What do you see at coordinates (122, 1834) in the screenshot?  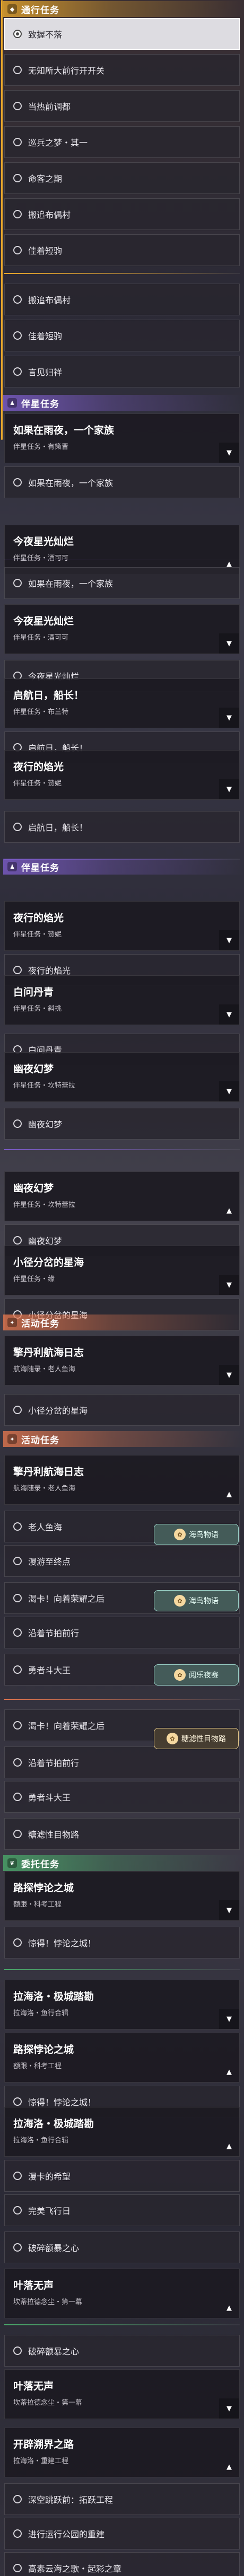 I see `subtask-item: 糖滤性目物路` at bounding box center [122, 1834].